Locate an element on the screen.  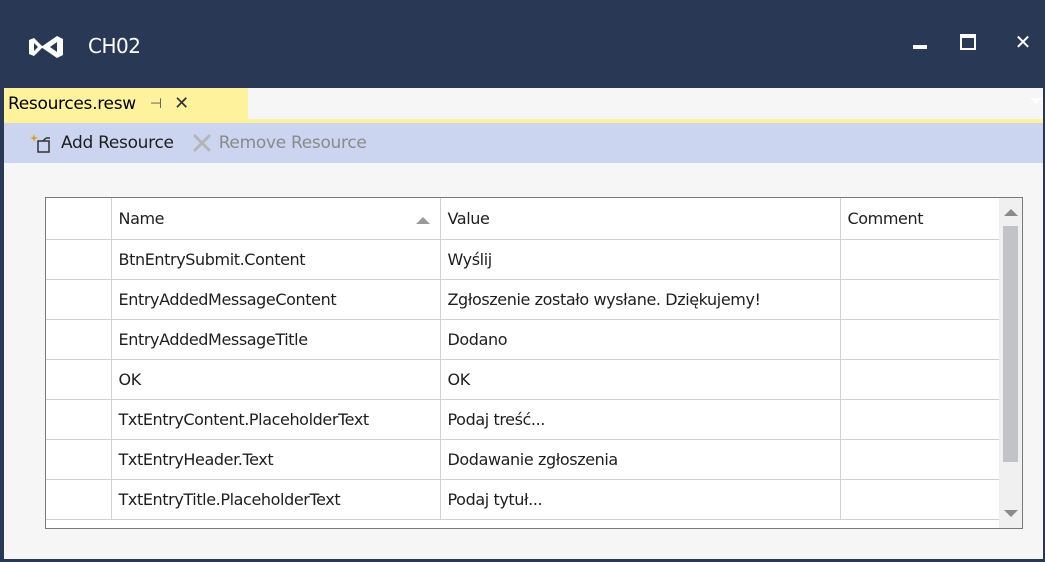
scroll-up-arrow-icon is located at coordinates (1011, 212).